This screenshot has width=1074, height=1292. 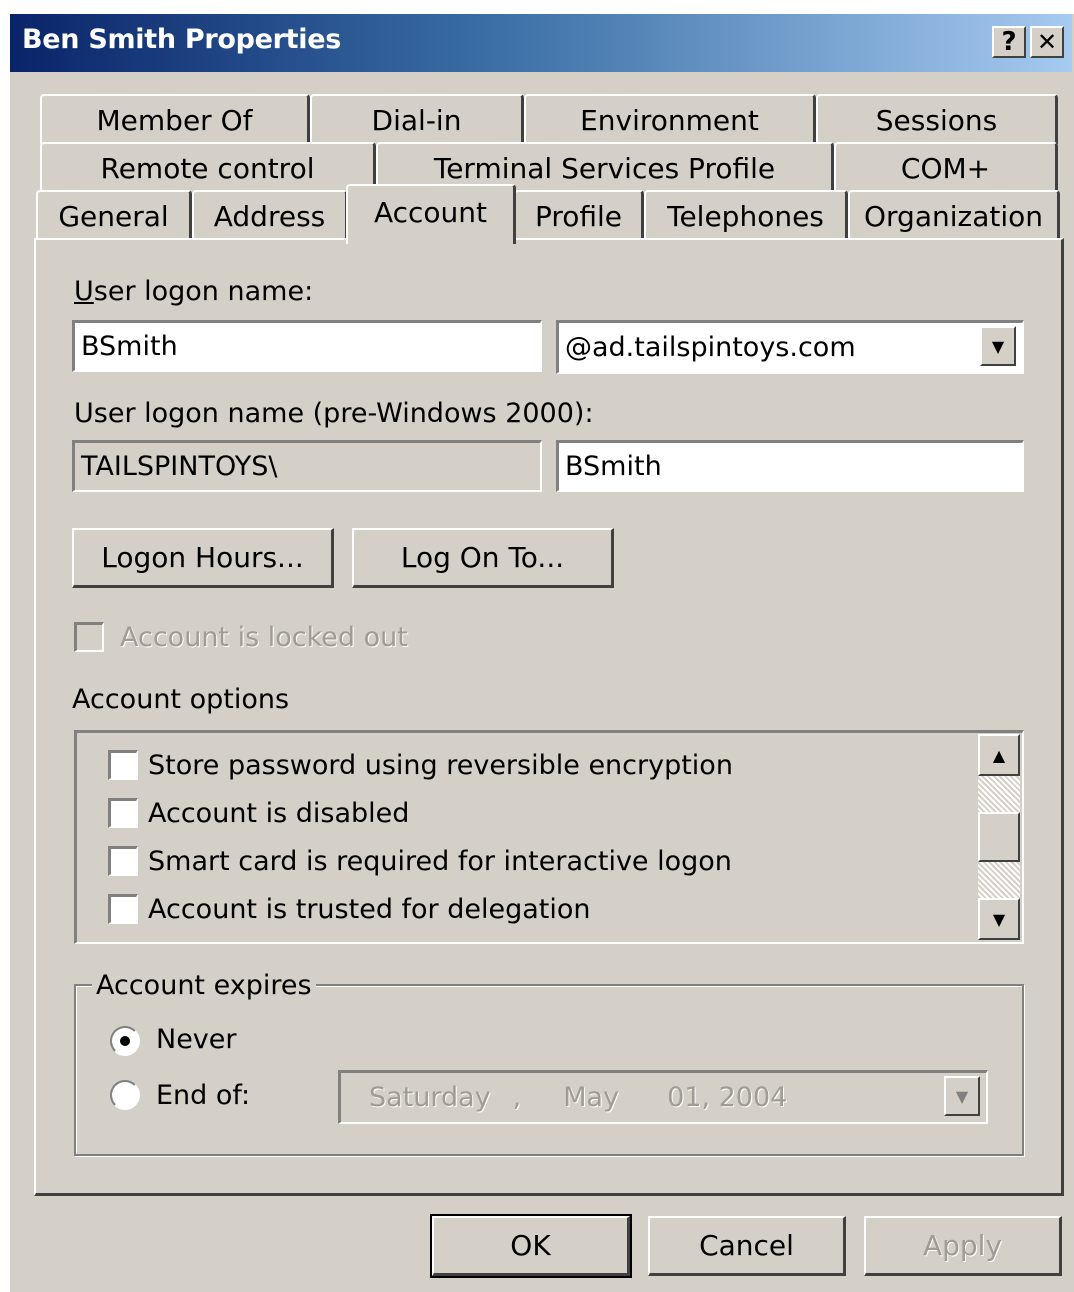 What do you see at coordinates (194, 291) in the screenshot?
I see `user-logon-name-label: User logon name:` at bounding box center [194, 291].